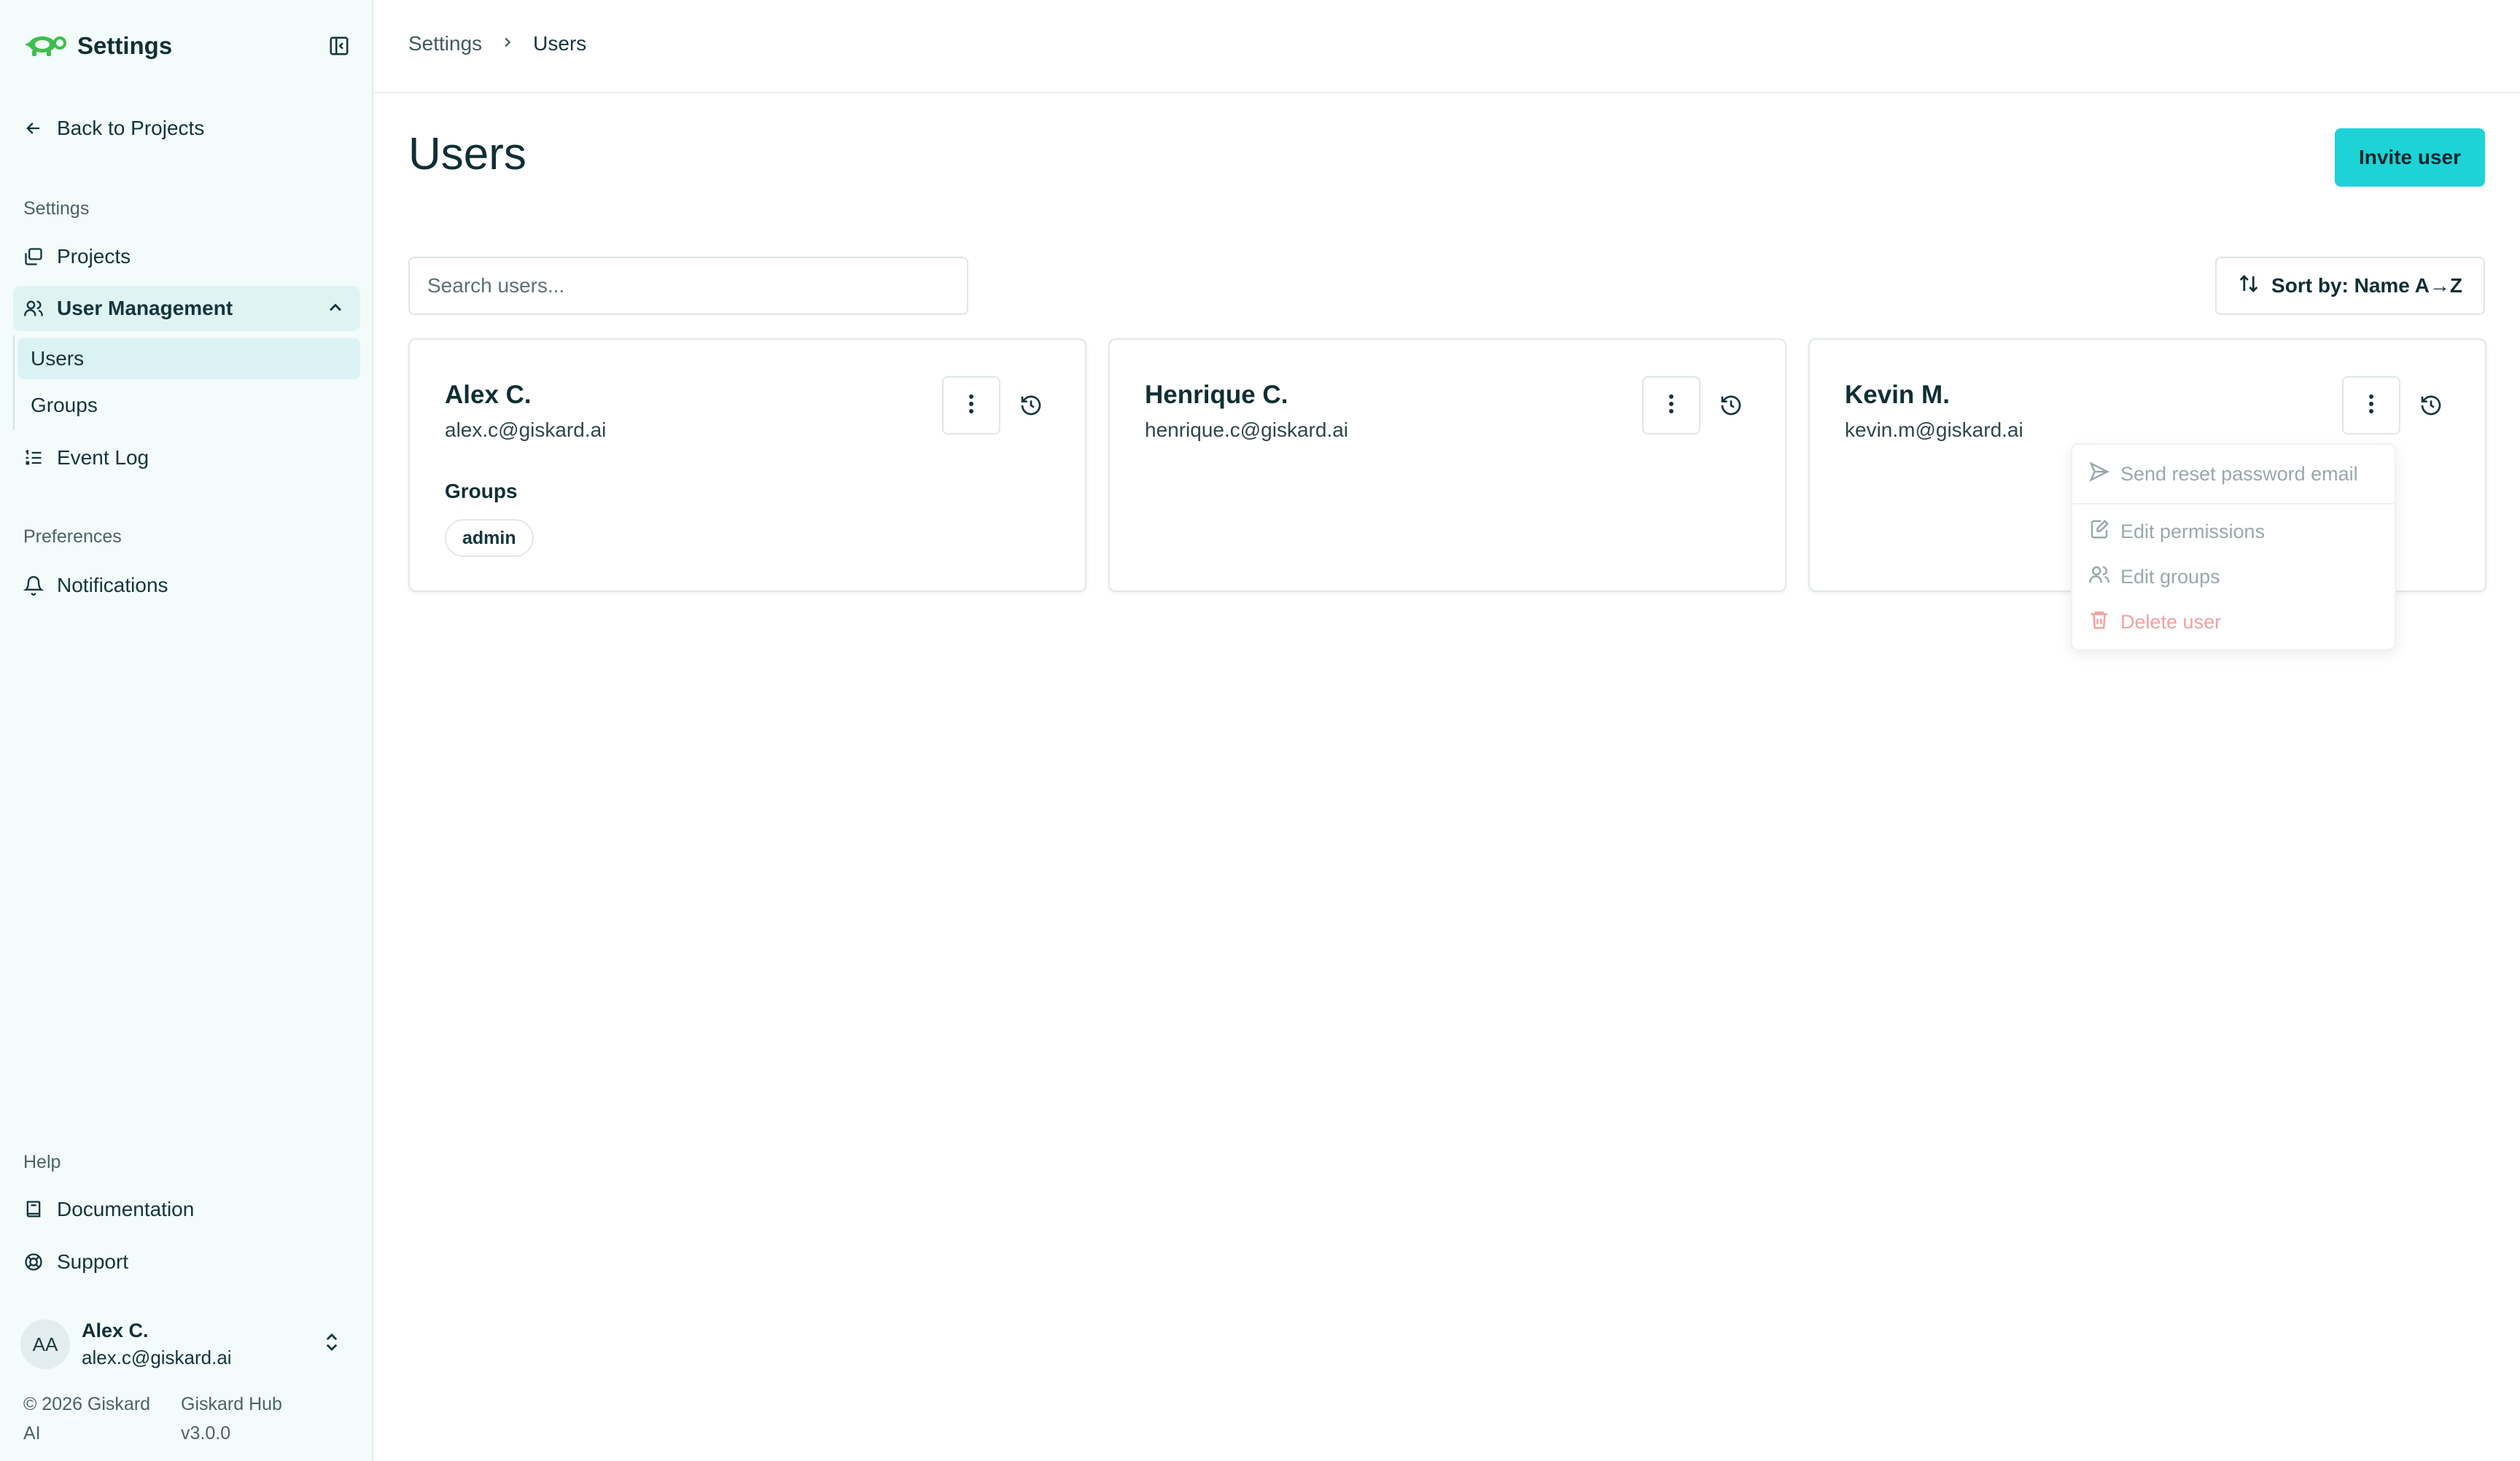  Describe the element at coordinates (2099, 622) in the screenshot. I see `trash-icon` at that location.